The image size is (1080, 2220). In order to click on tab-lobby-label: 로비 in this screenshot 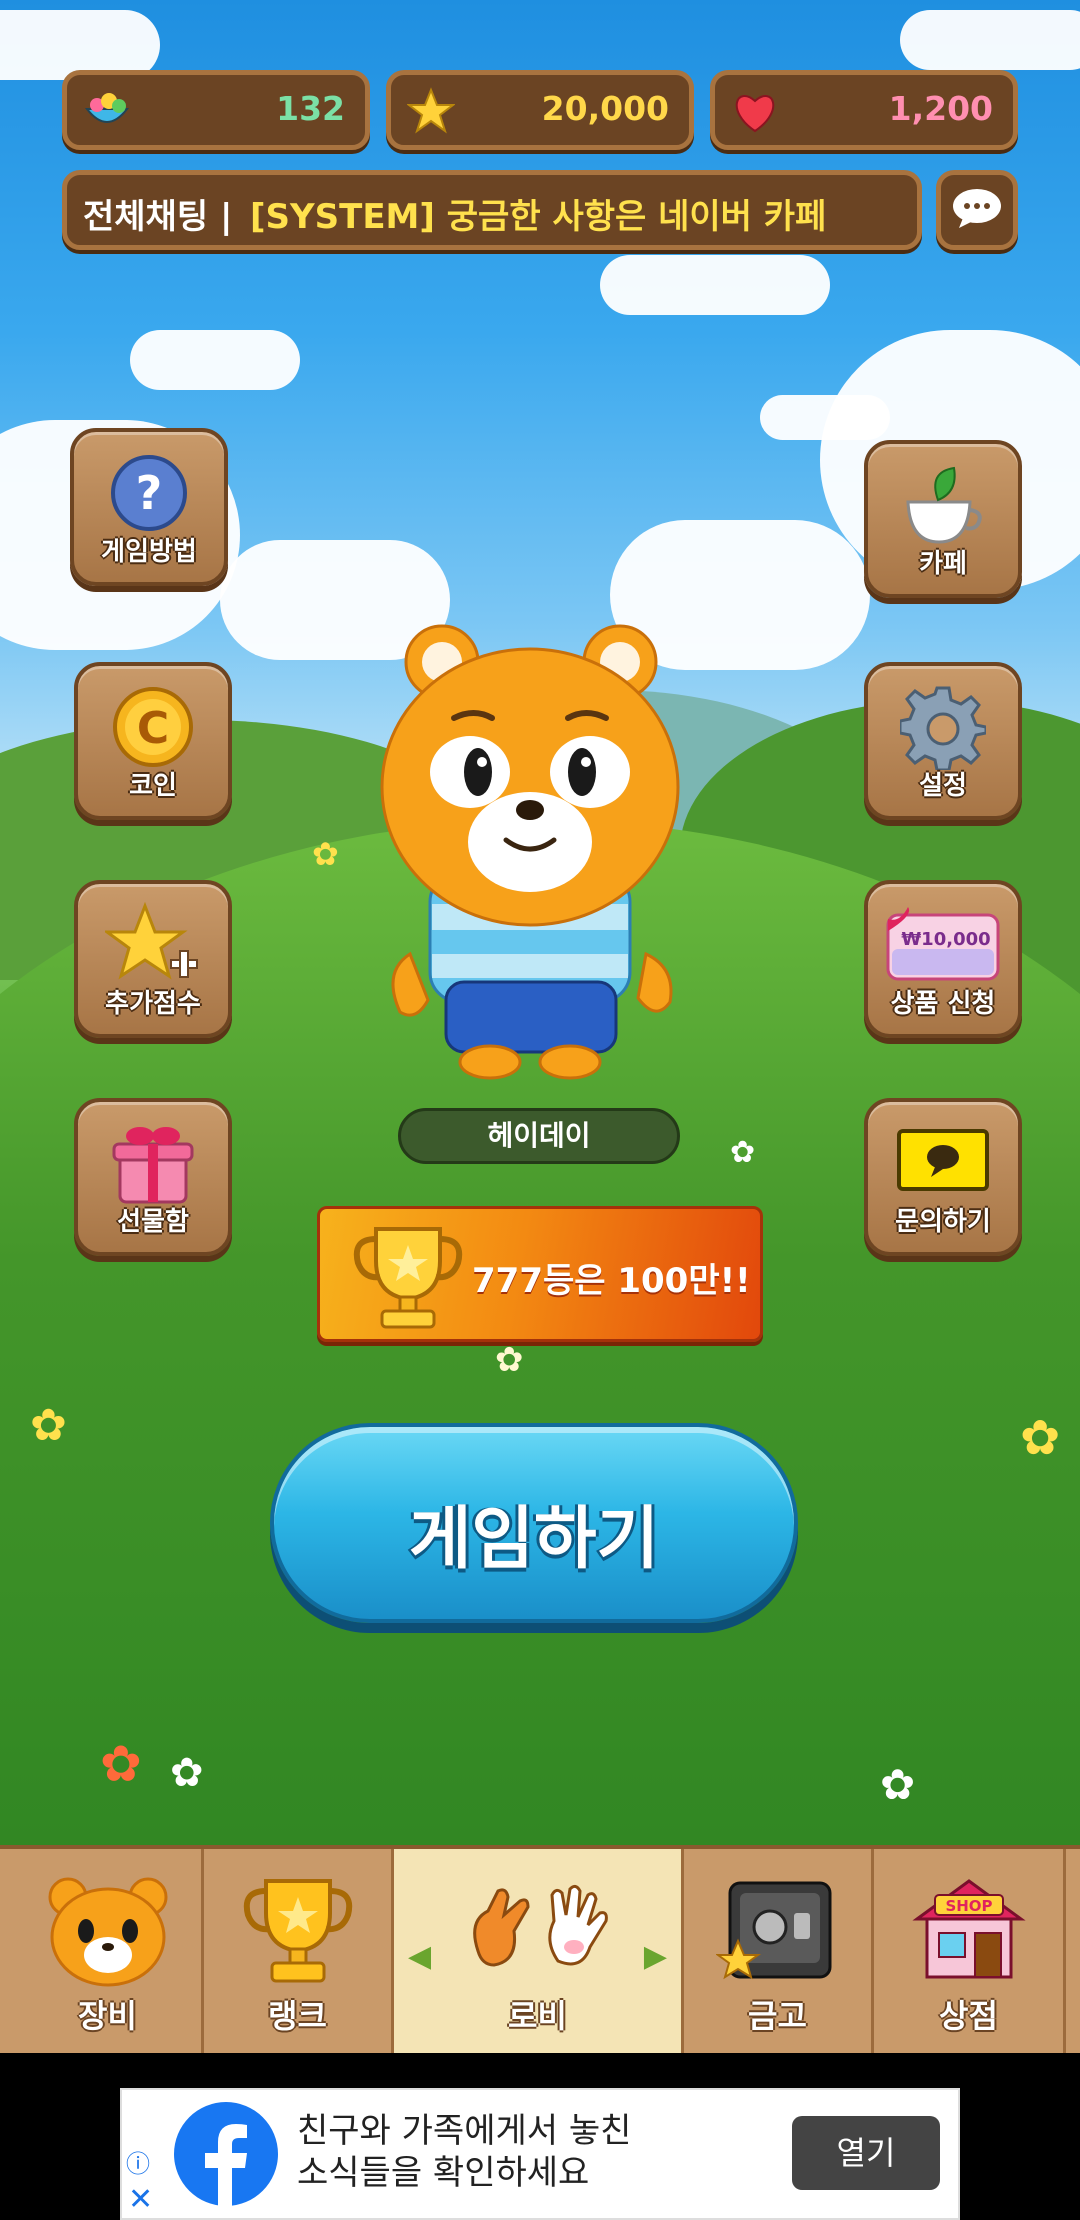, I will do `click(537, 2016)`.